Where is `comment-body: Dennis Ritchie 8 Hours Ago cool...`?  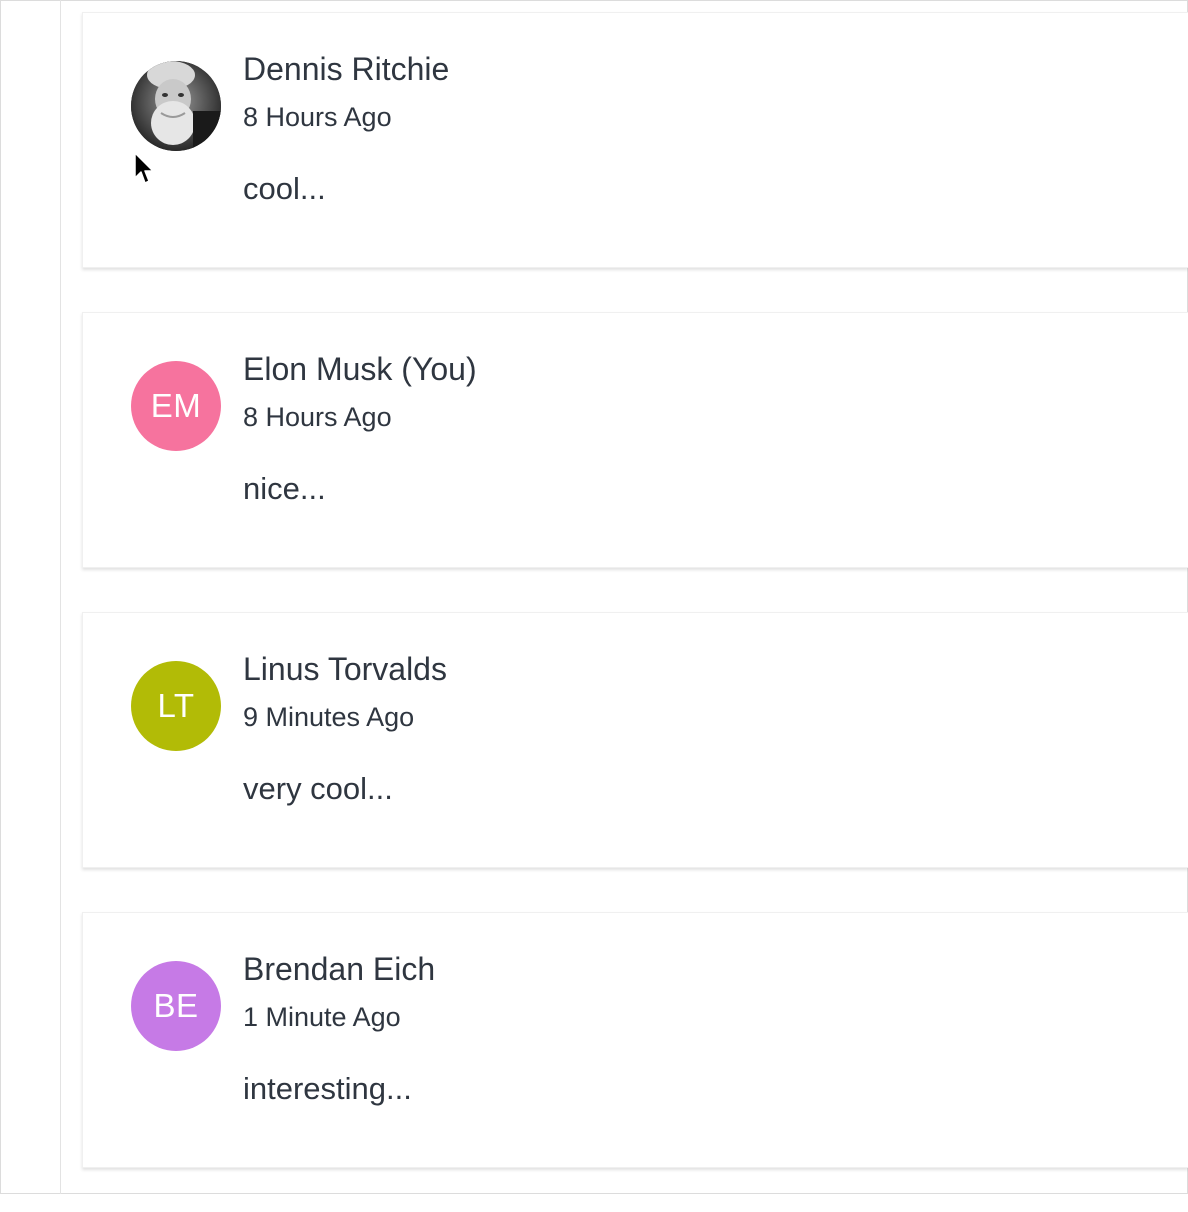 comment-body: Dennis Ritchie 8 Hours Ago cool... is located at coordinates (705, 129).